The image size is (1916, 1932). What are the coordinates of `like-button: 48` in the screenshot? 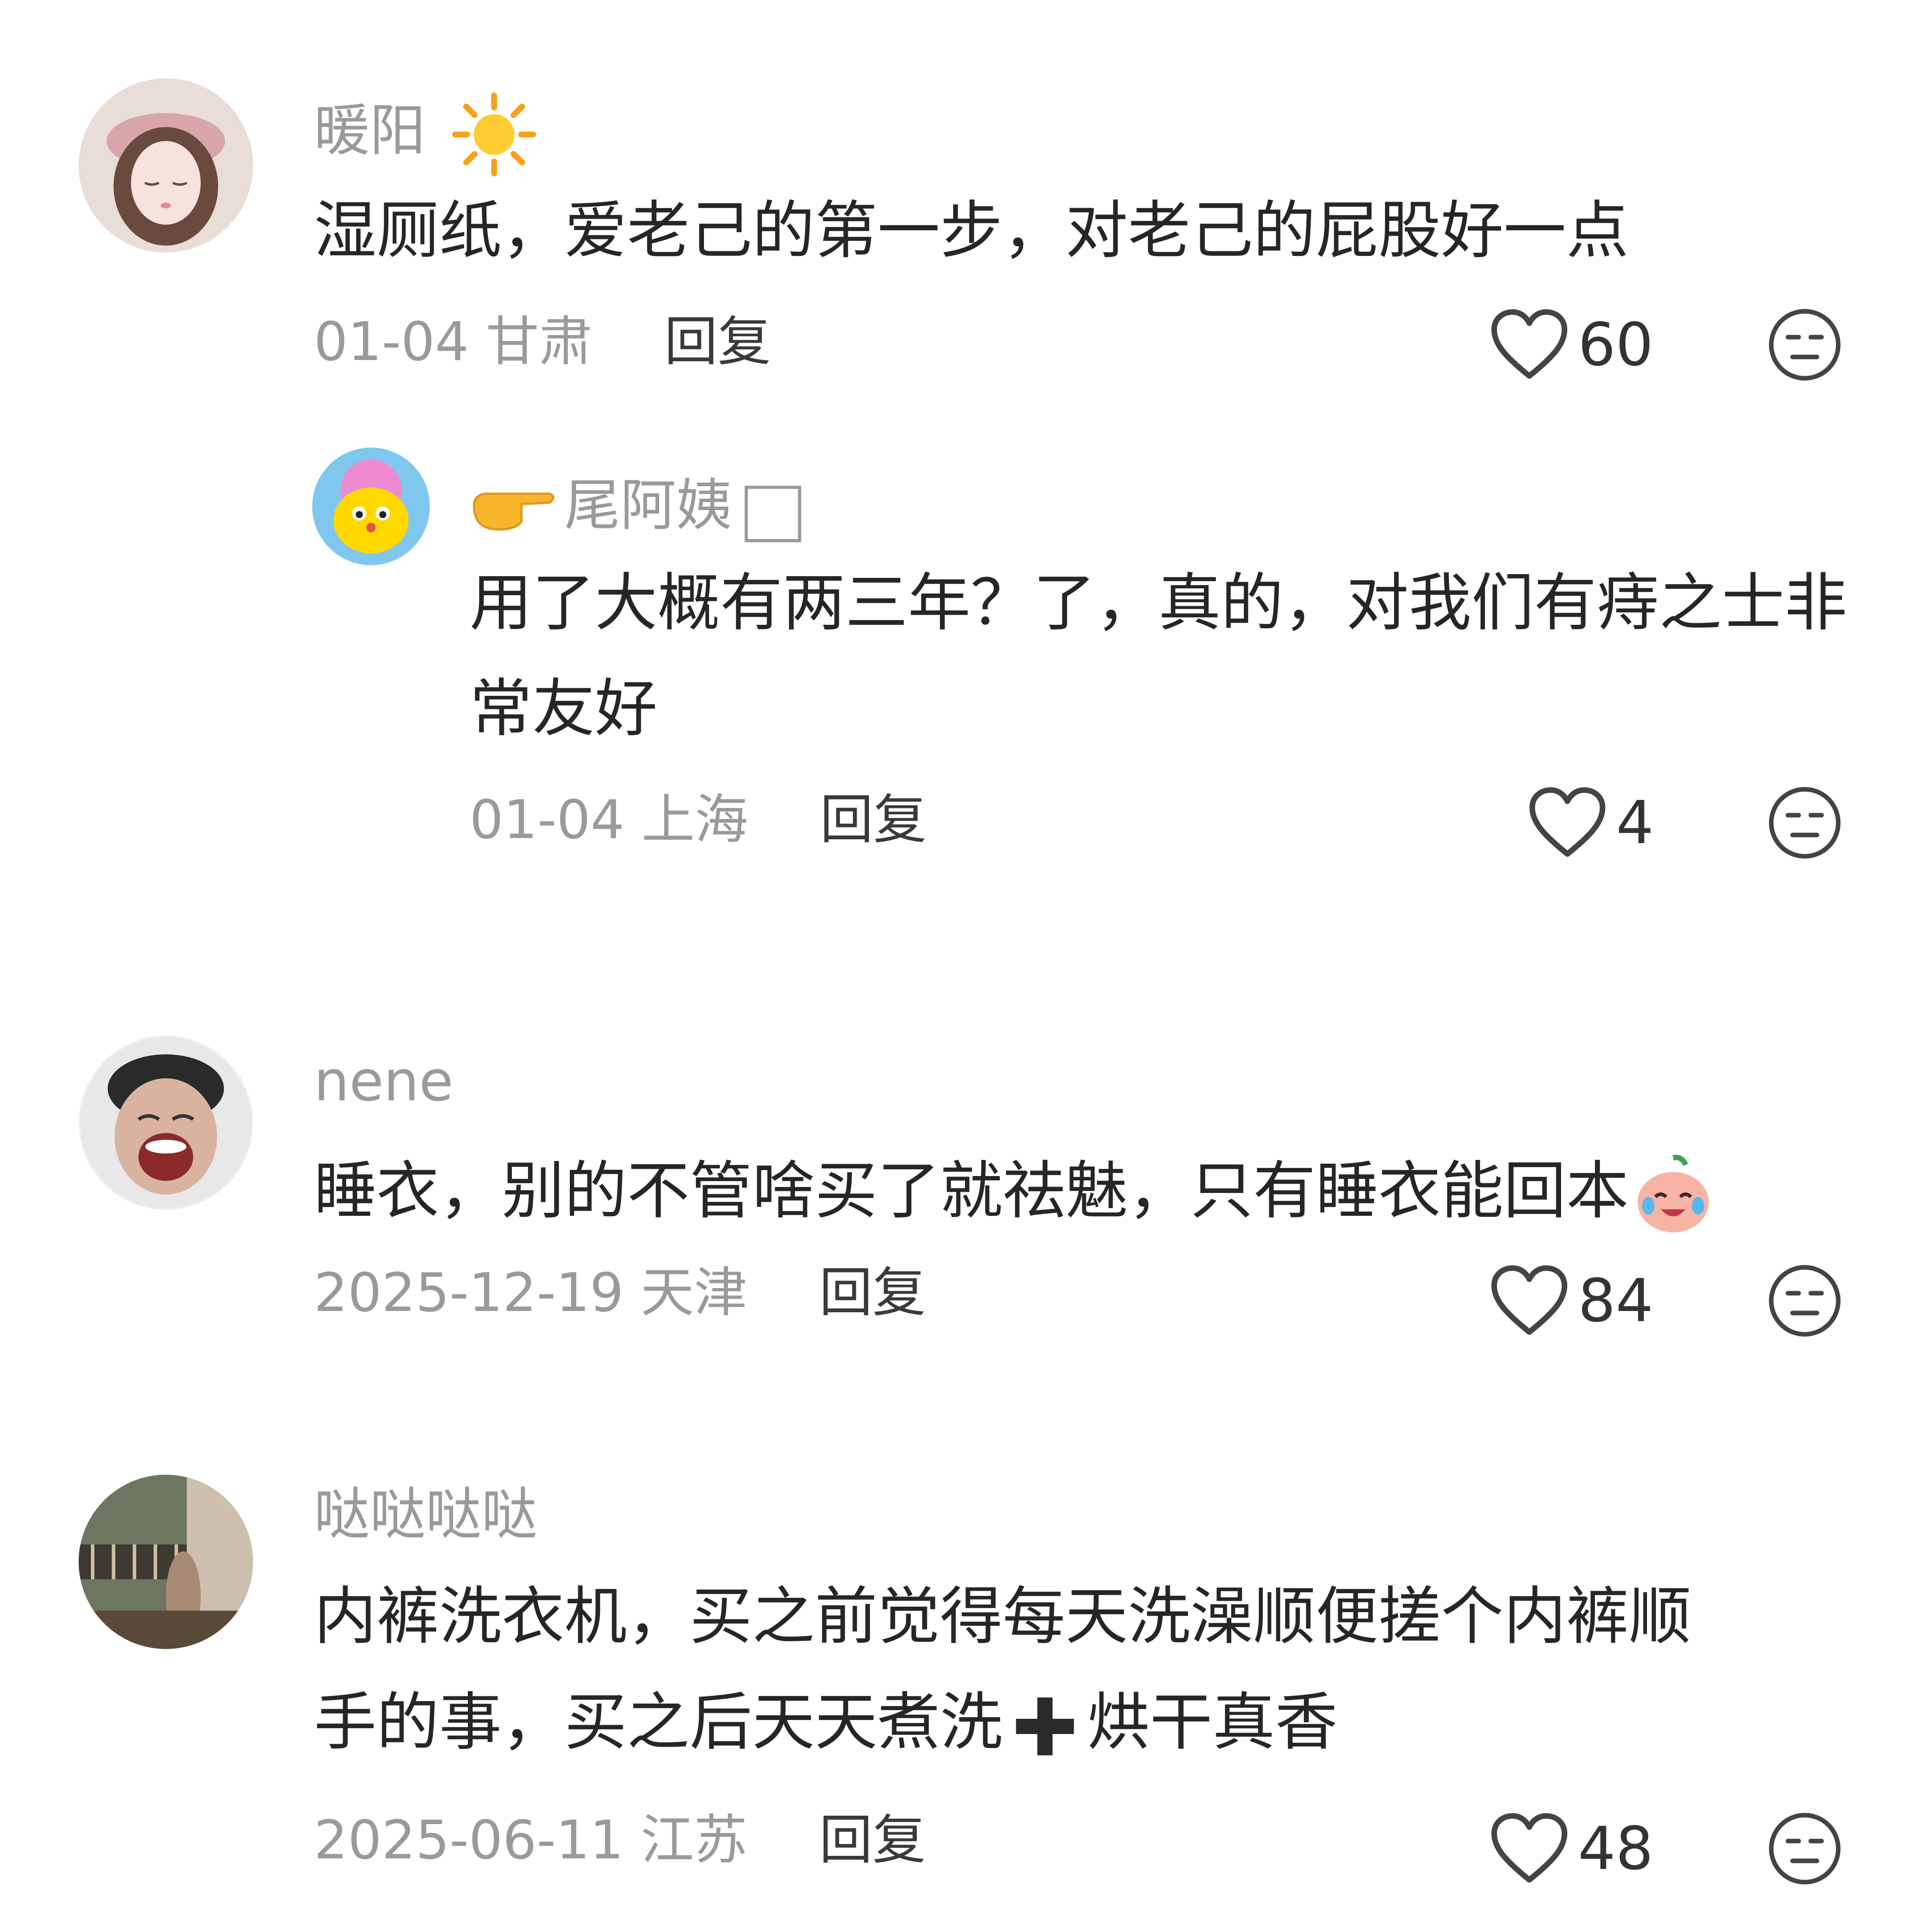 It's located at (1571, 1848).